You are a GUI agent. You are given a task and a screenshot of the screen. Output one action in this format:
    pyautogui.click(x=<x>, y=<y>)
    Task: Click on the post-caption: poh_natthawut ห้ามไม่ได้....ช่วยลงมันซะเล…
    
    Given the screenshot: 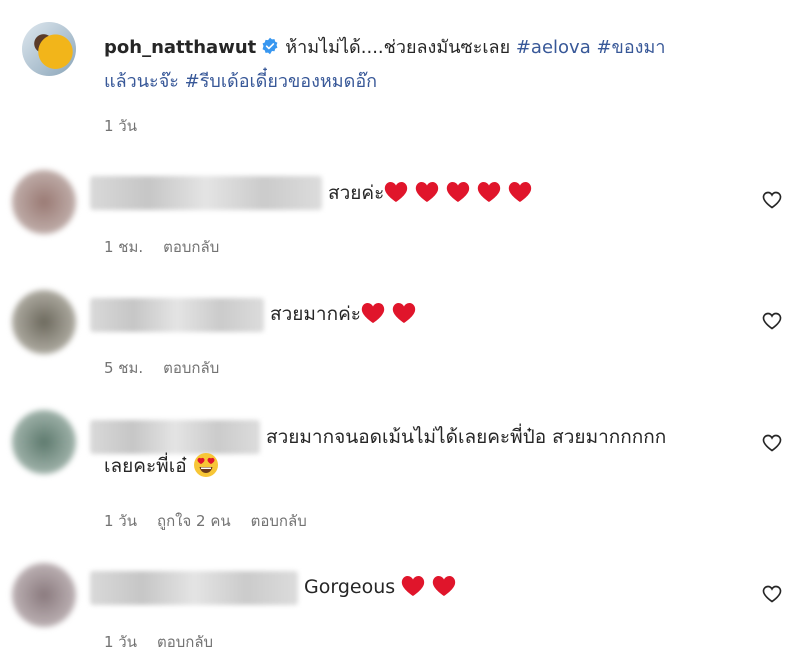 What is the action you would take?
    pyautogui.click(x=444, y=65)
    